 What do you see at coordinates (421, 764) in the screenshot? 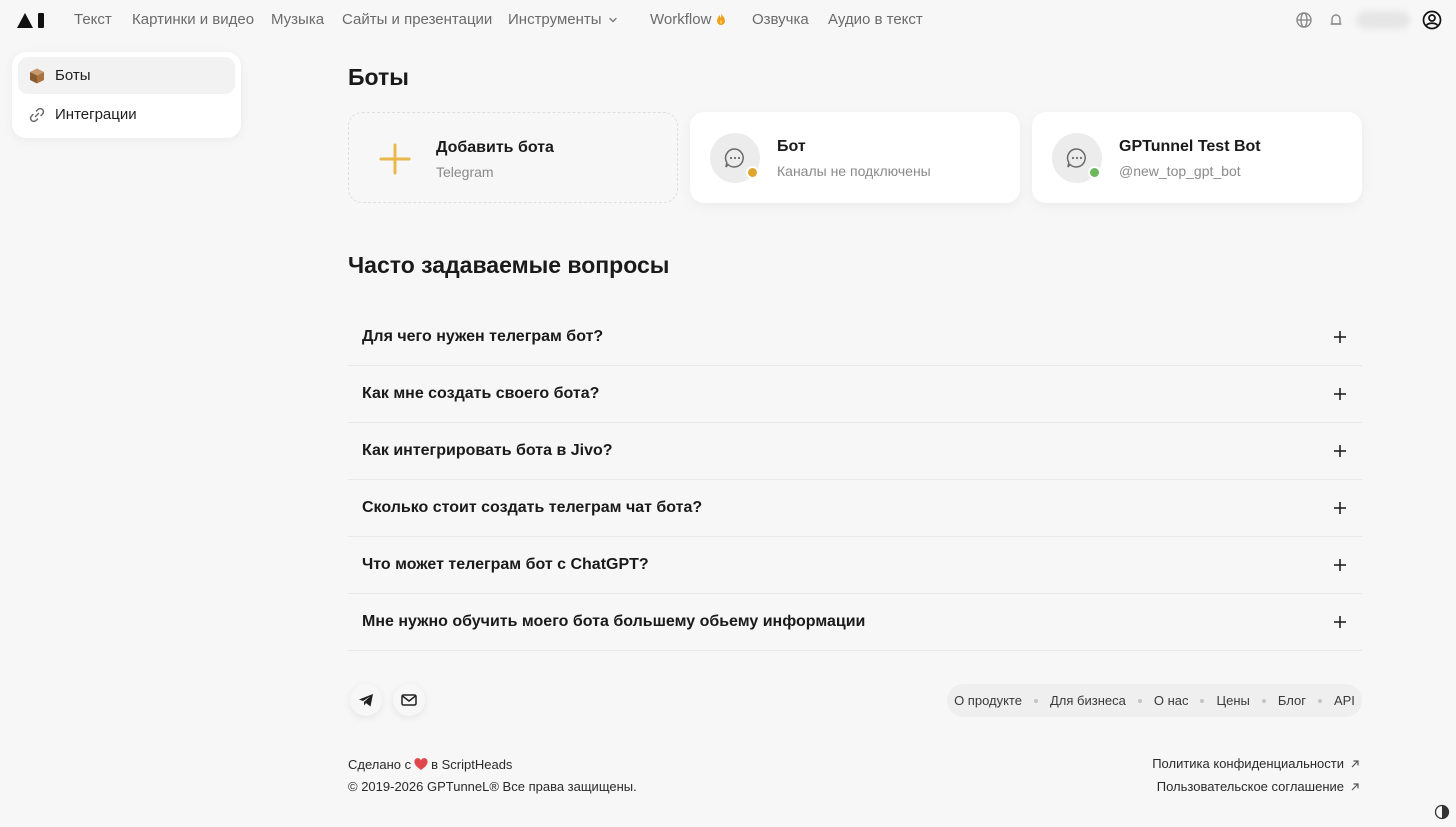
I see `heart-icon` at bounding box center [421, 764].